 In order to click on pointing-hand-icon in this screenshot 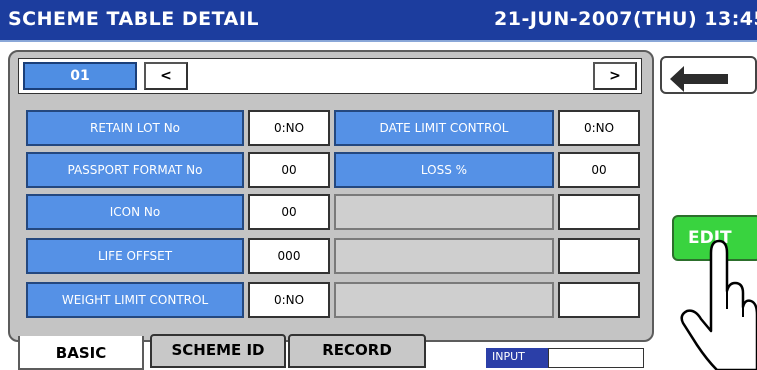, I will do `click(718, 304)`.